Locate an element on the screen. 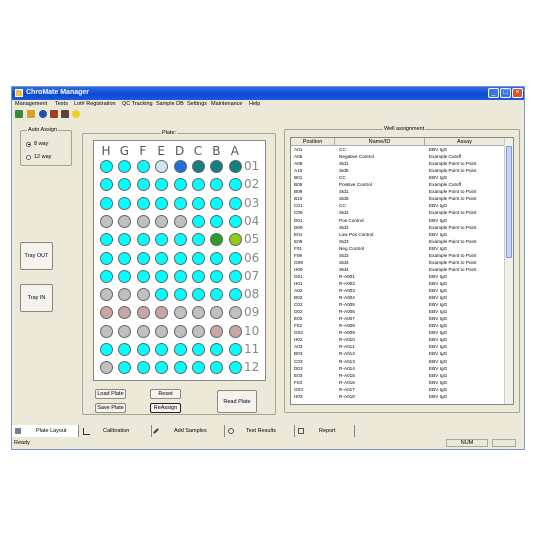 Image resolution: width=538 pixels, height=535 pixels. table-row: E03 R-A015 EBV IgG is located at coordinates (398, 376).